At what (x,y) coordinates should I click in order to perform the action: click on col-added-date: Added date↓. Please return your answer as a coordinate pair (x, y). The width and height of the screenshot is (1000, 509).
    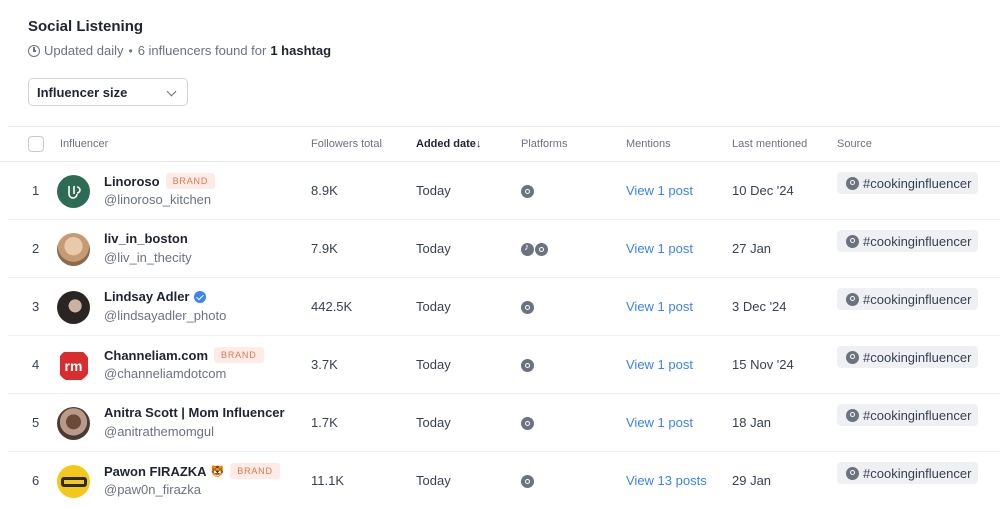
    Looking at the image, I should click on (448, 144).